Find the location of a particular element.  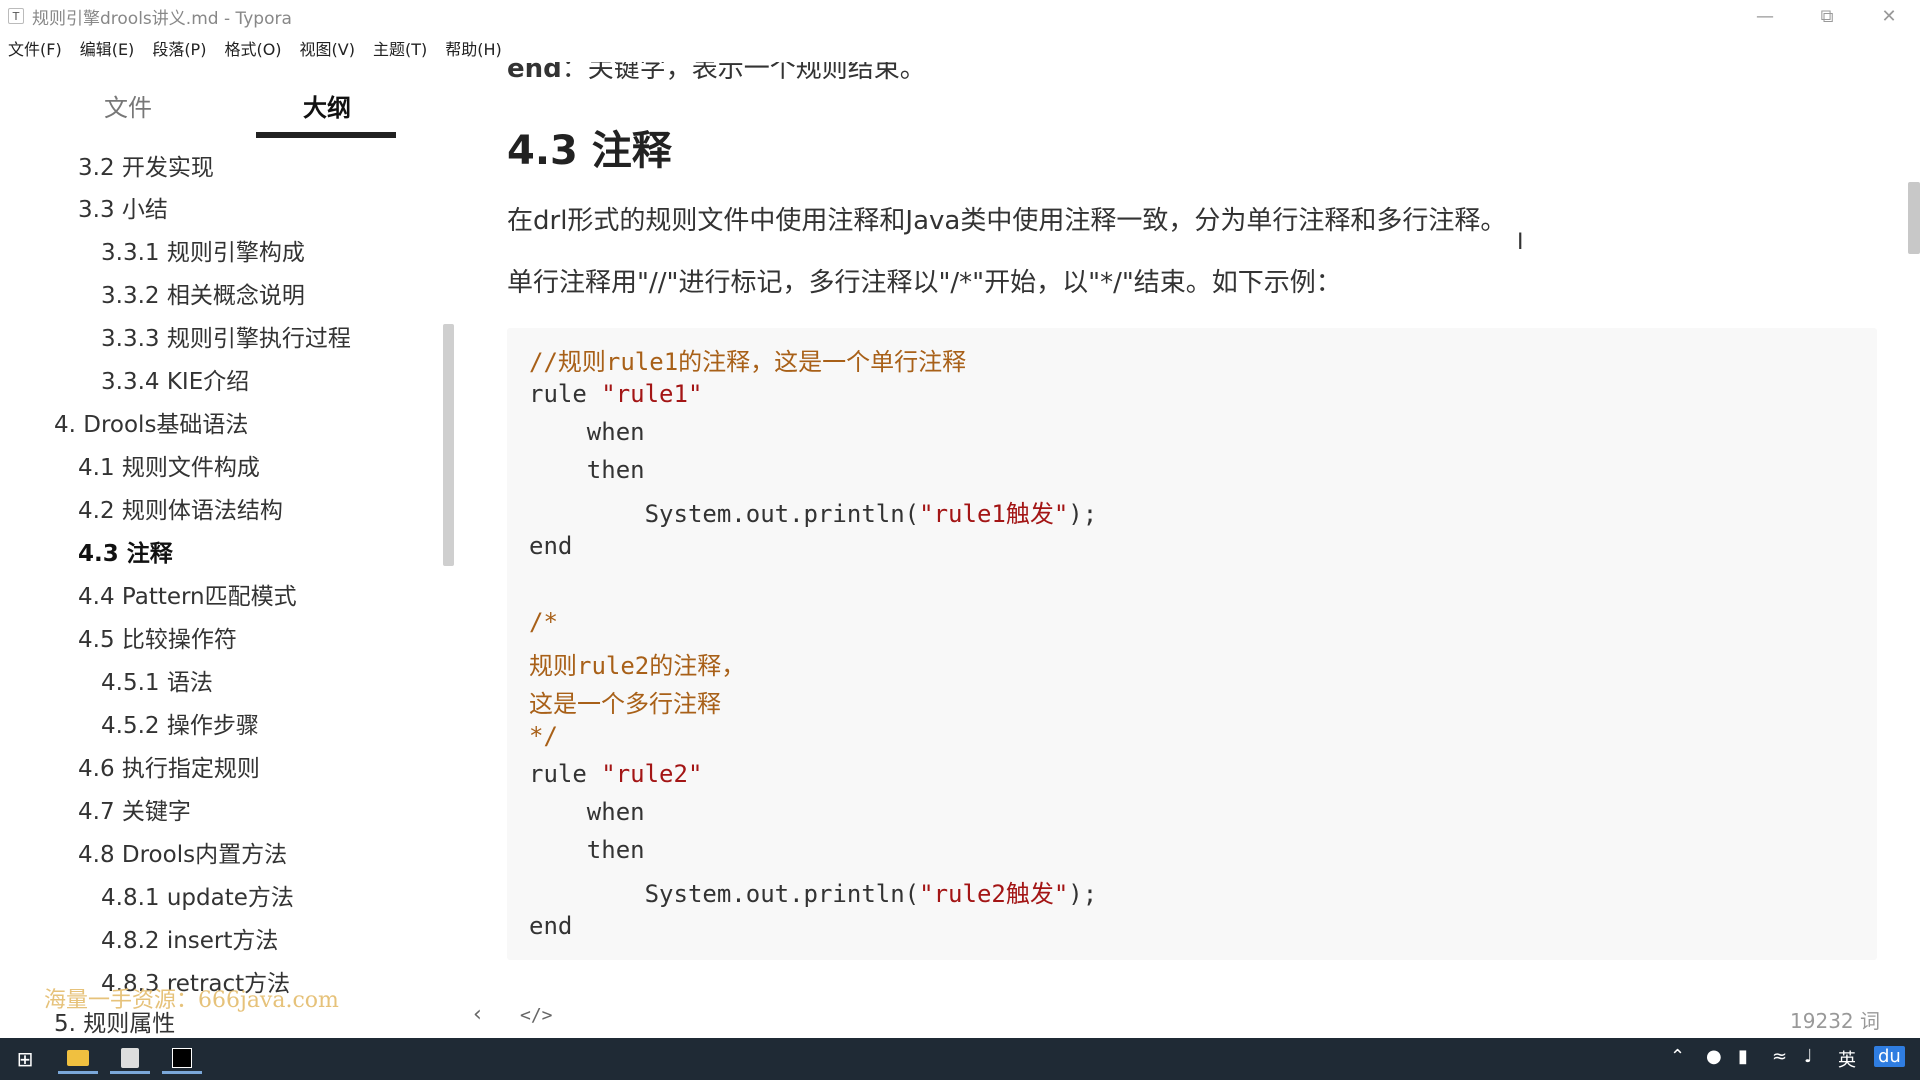

code-line: /* is located at coordinates (543, 622).